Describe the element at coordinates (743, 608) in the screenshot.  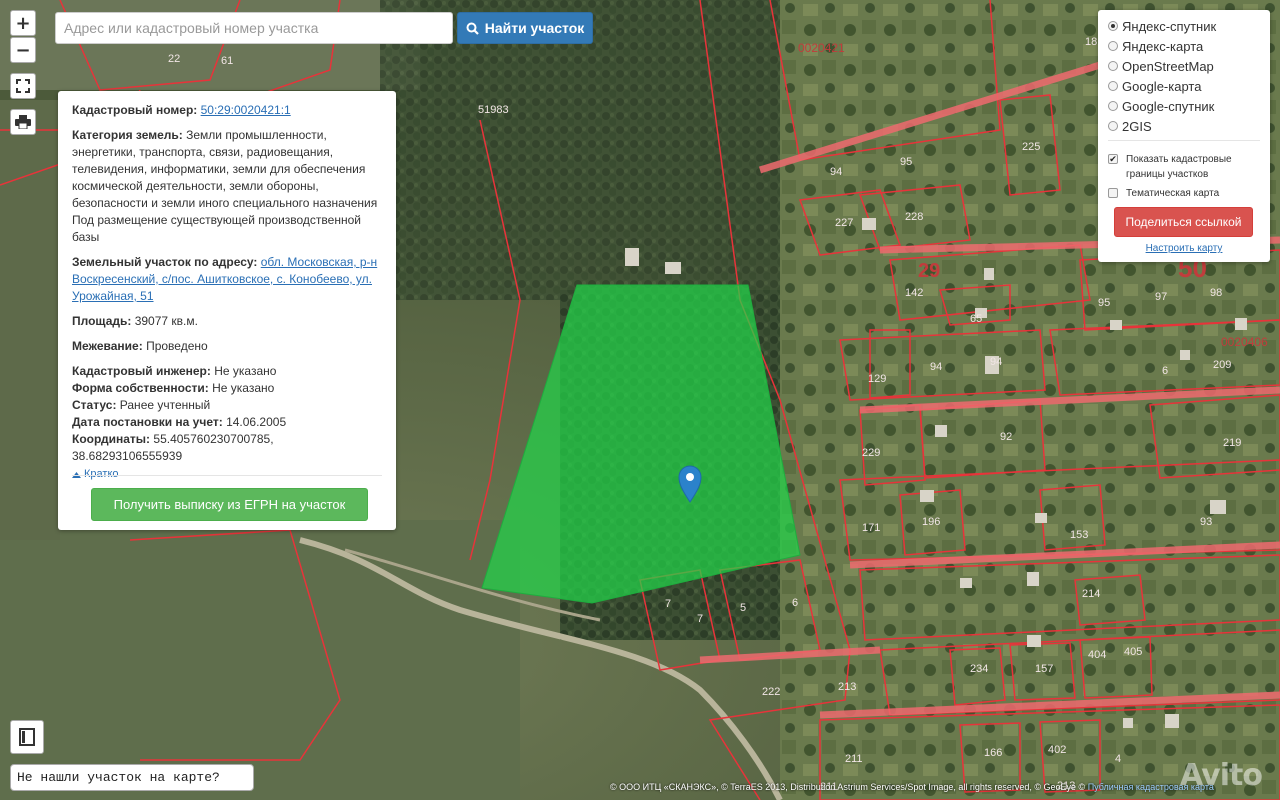
I see `parcel-number-label: 5` at that location.